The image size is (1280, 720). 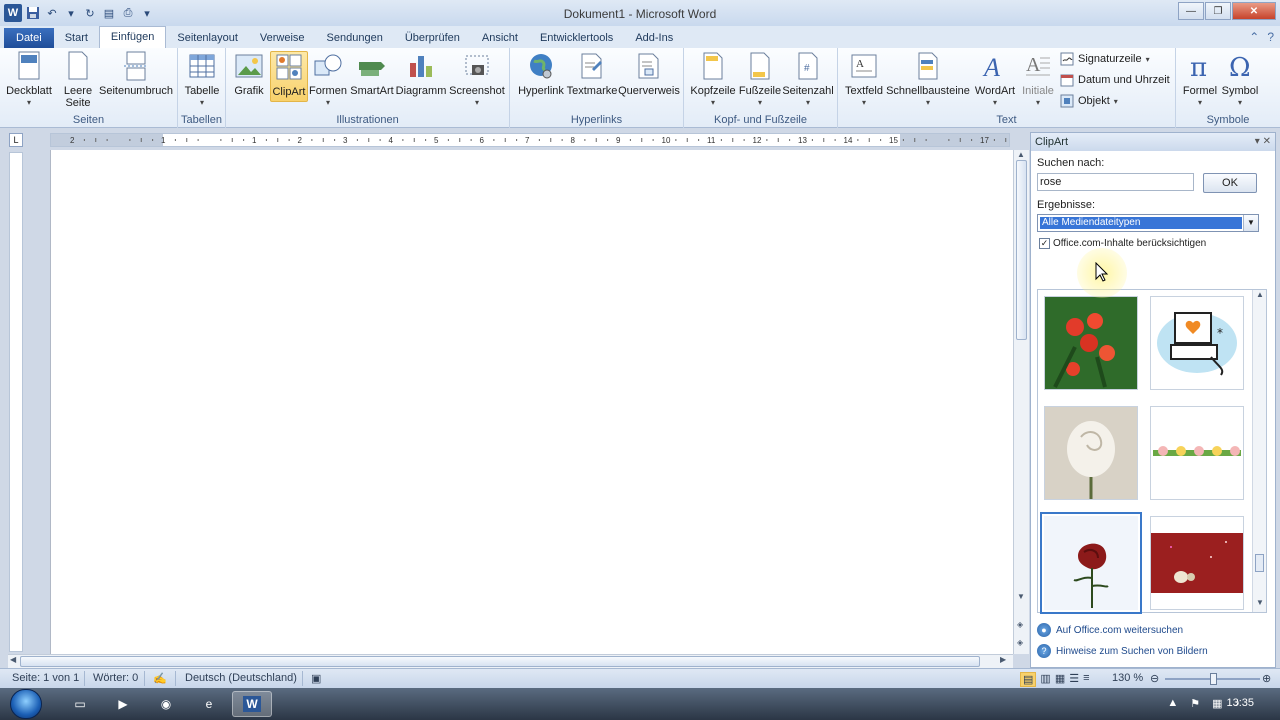 I want to click on deckblatt-button: Deckblatt ▾, so click(x=29, y=80).